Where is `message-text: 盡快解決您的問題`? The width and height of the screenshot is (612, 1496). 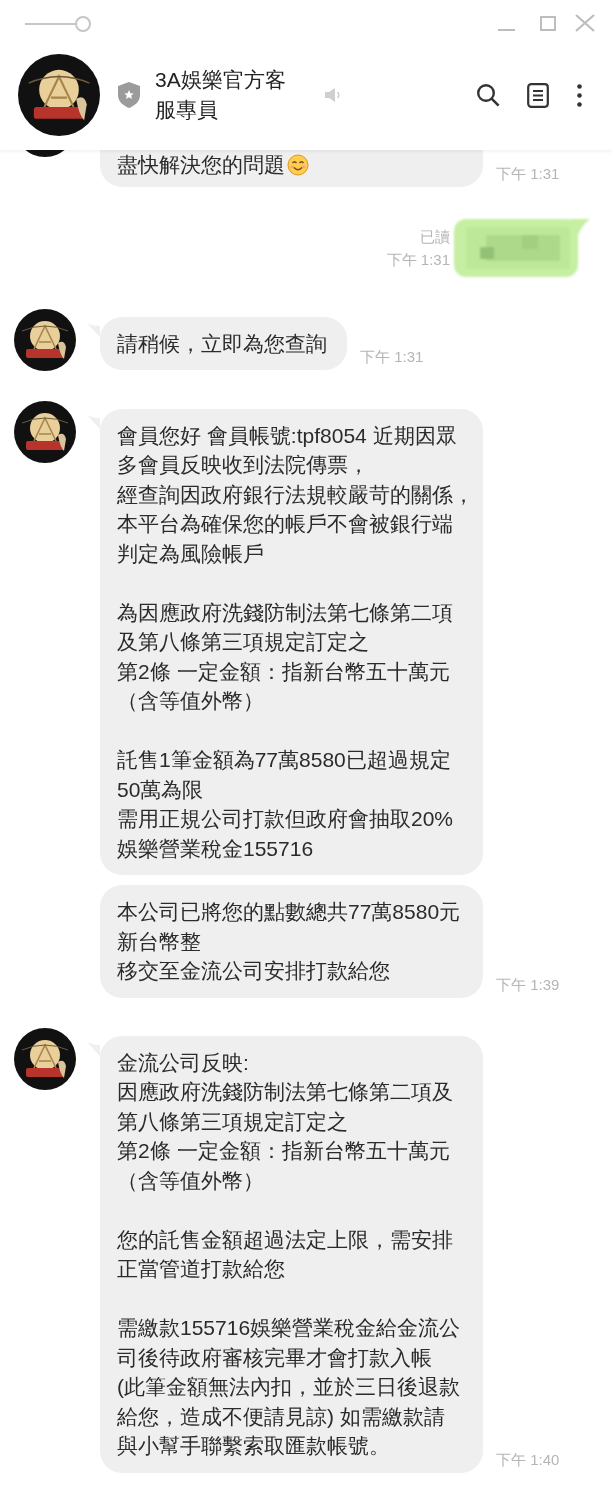 message-text: 盡快解決您的問題 is located at coordinates (201, 164).